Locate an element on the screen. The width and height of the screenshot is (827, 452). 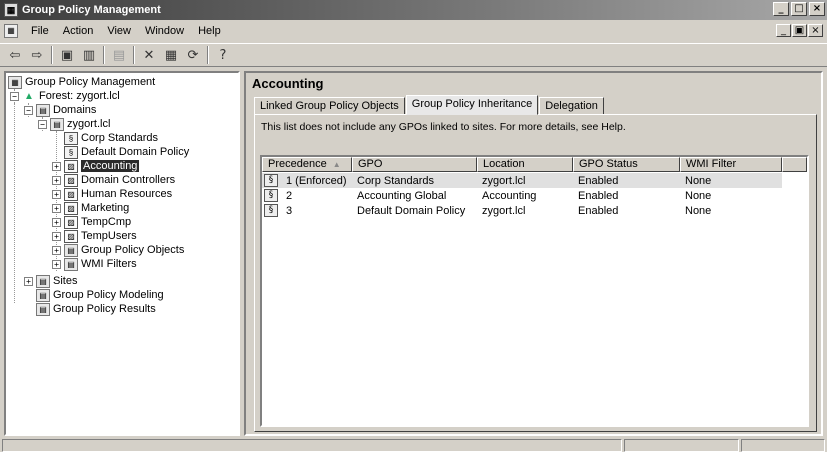
refresh-icon: ⟳ is located at coordinates (193, 55).